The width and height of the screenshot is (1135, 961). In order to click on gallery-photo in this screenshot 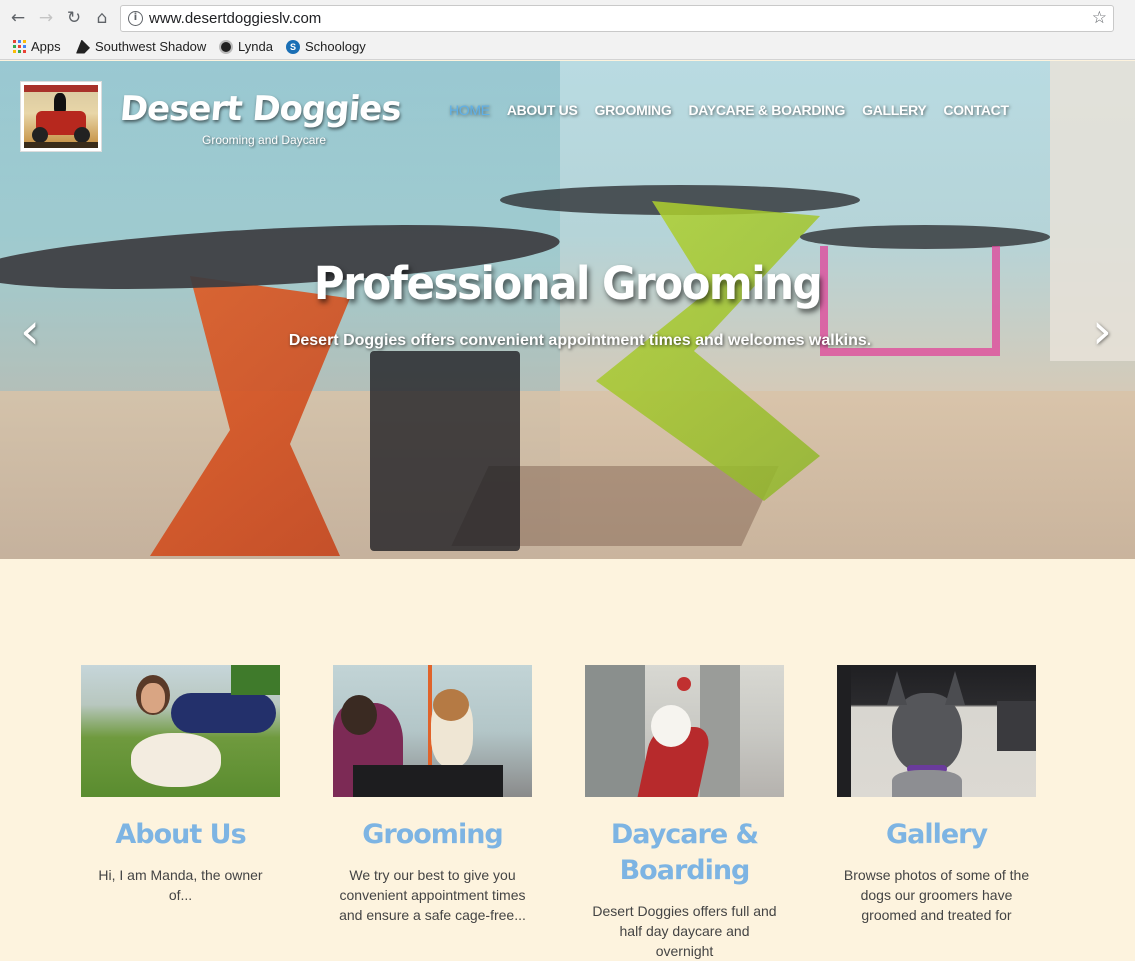, I will do `click(936, 731)`.